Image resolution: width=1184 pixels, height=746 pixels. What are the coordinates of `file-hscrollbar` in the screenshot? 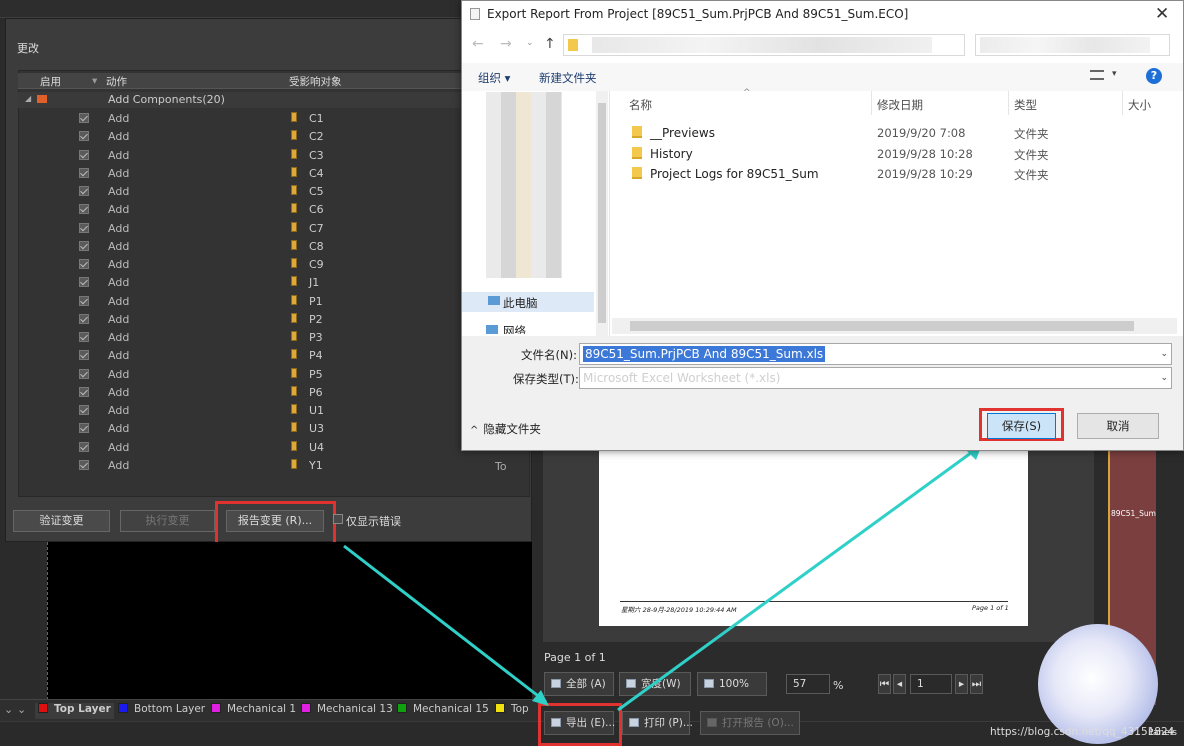 It's located at (894, 326).